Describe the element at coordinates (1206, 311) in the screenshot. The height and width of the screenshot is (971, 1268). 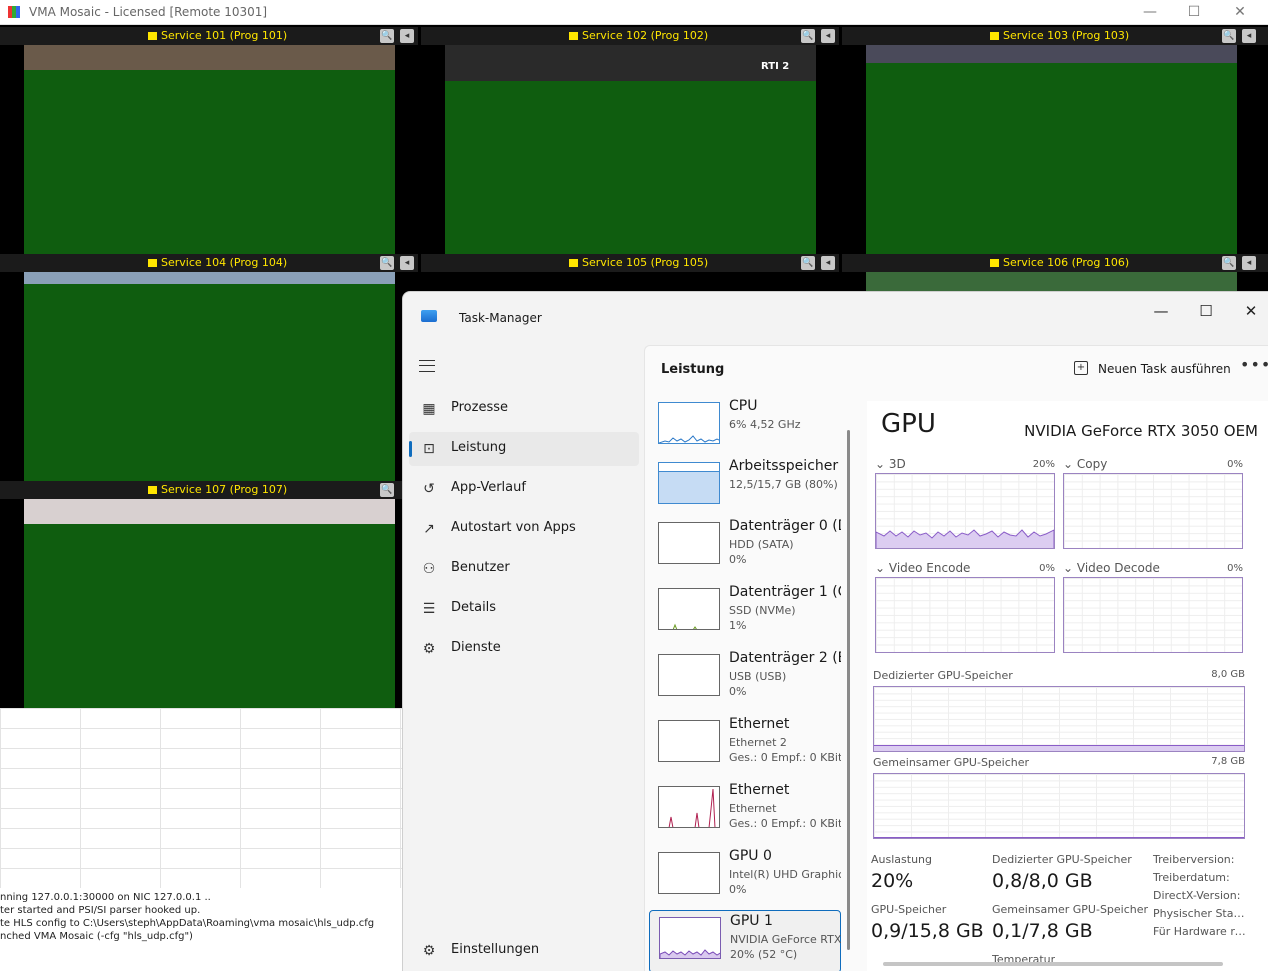
I see `tm-maximize-button: ☐` at that location.